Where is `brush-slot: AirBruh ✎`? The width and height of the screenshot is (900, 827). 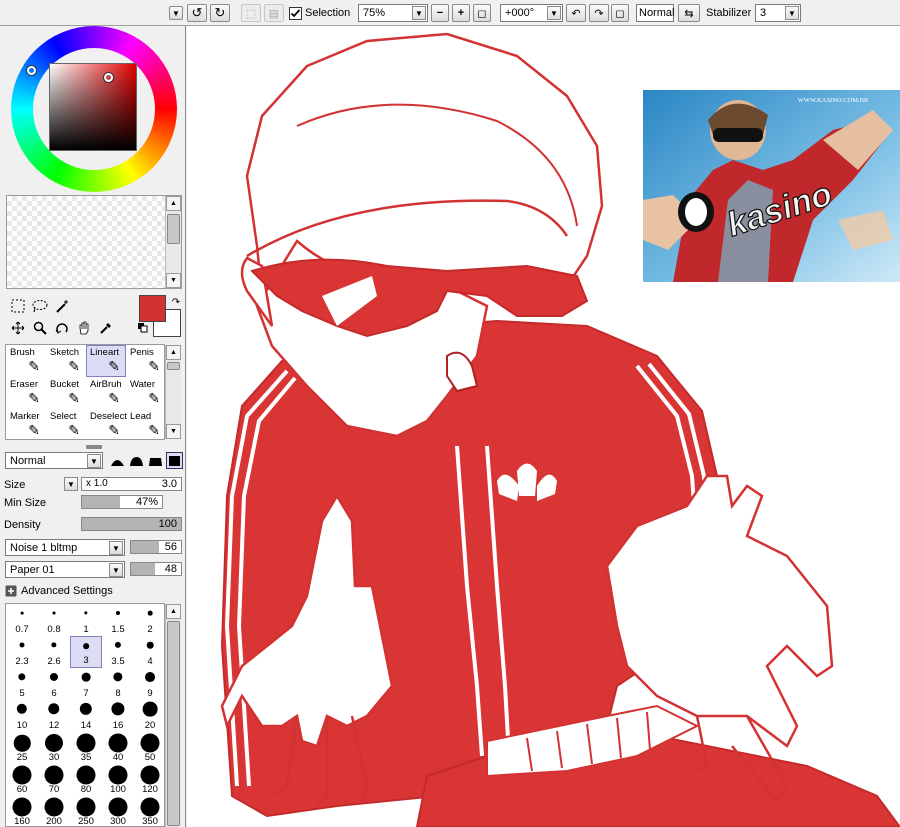
brush-slot: AirBruh ✎ is located at coordinates (106, 393).